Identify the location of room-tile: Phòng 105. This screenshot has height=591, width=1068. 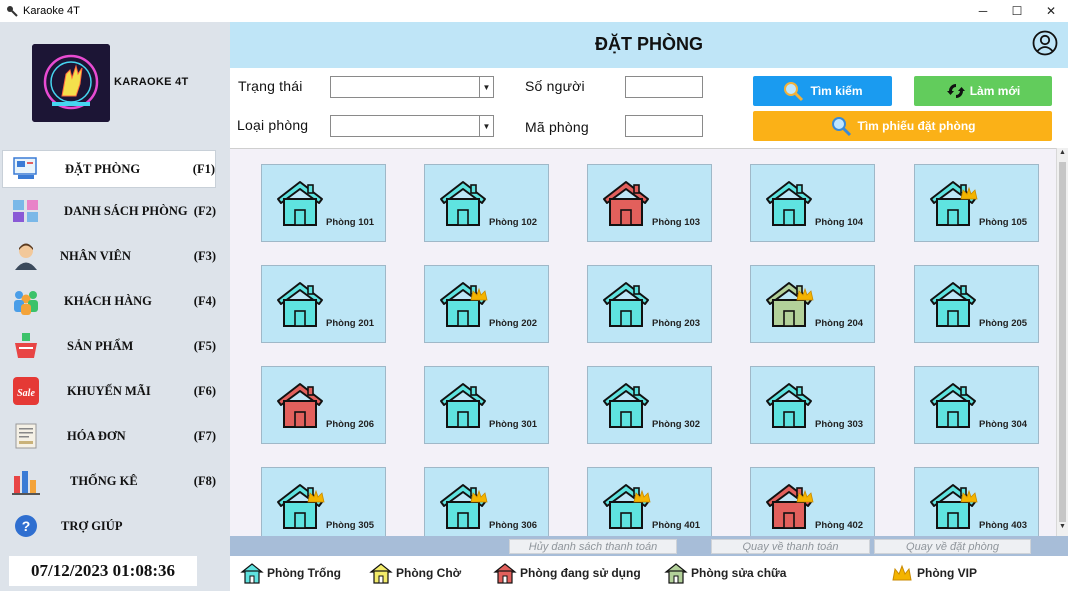
(976, 203).